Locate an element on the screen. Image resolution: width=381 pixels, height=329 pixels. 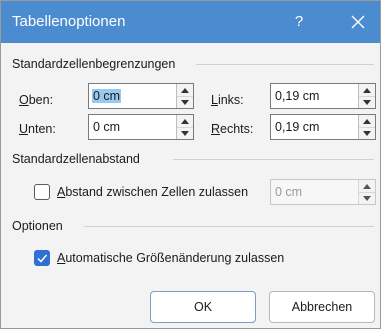
autofit-checkbox is located at coordinates (42, 258).